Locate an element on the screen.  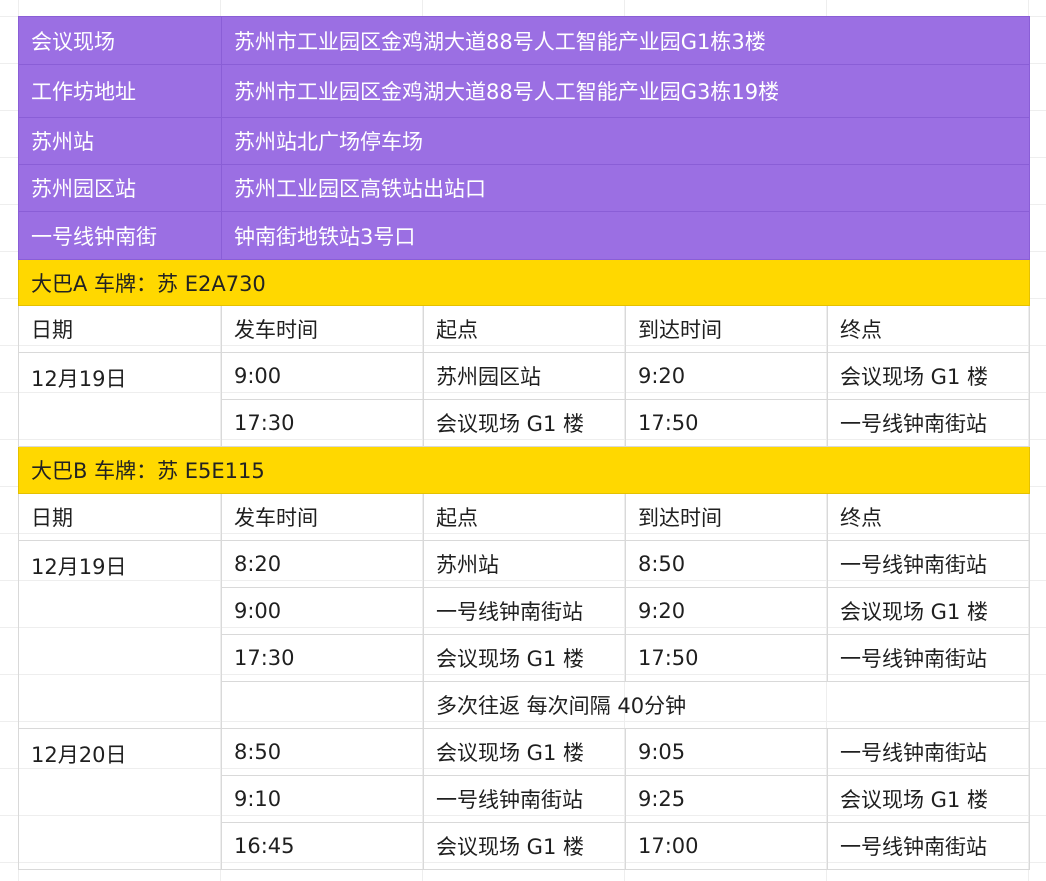
info-label: 苏州园区站 is located at coordinates (120, 188).